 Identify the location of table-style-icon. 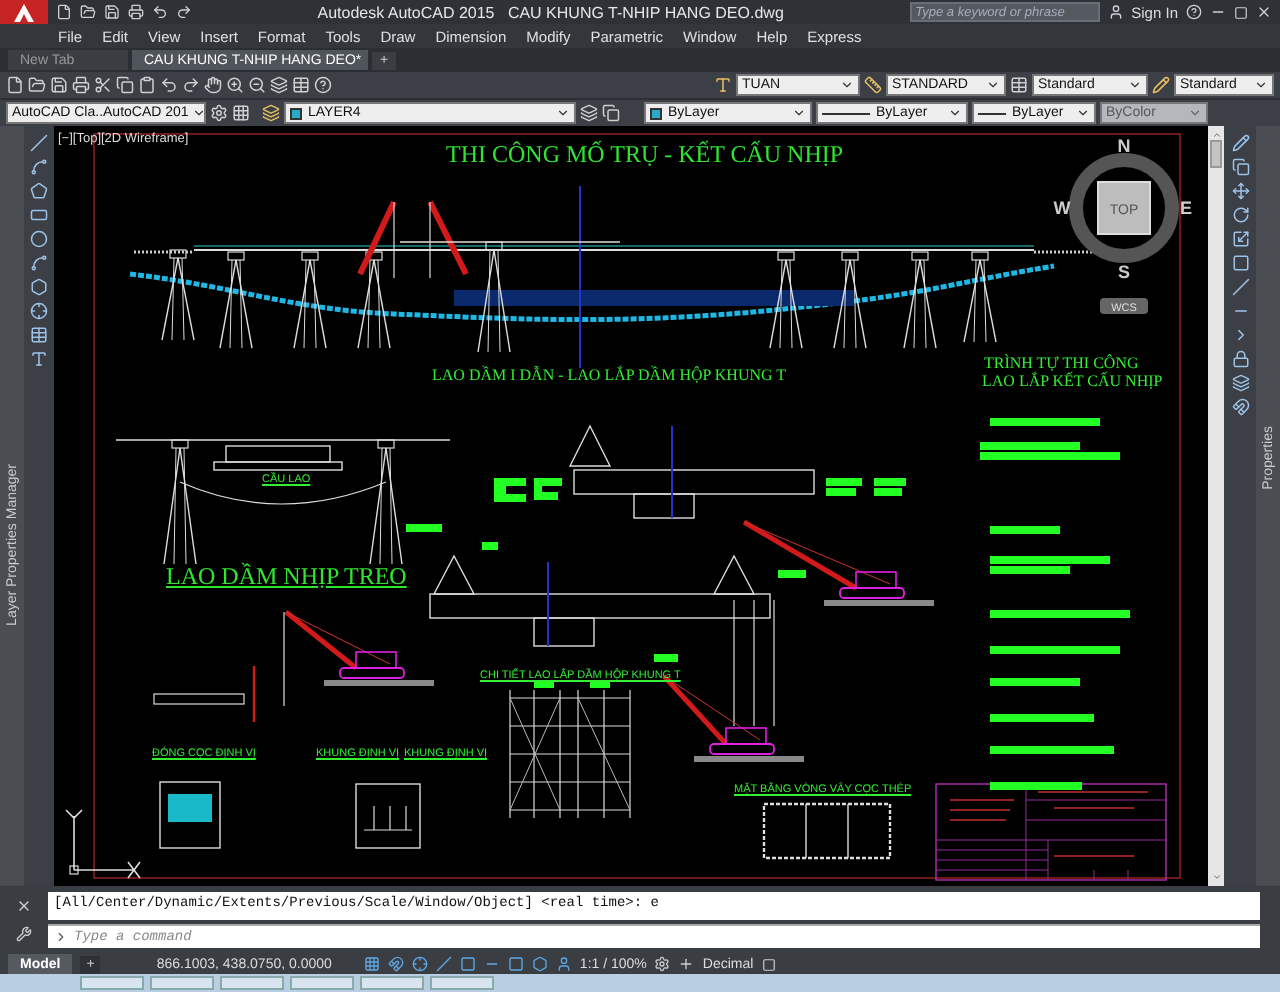
(1019, 85).